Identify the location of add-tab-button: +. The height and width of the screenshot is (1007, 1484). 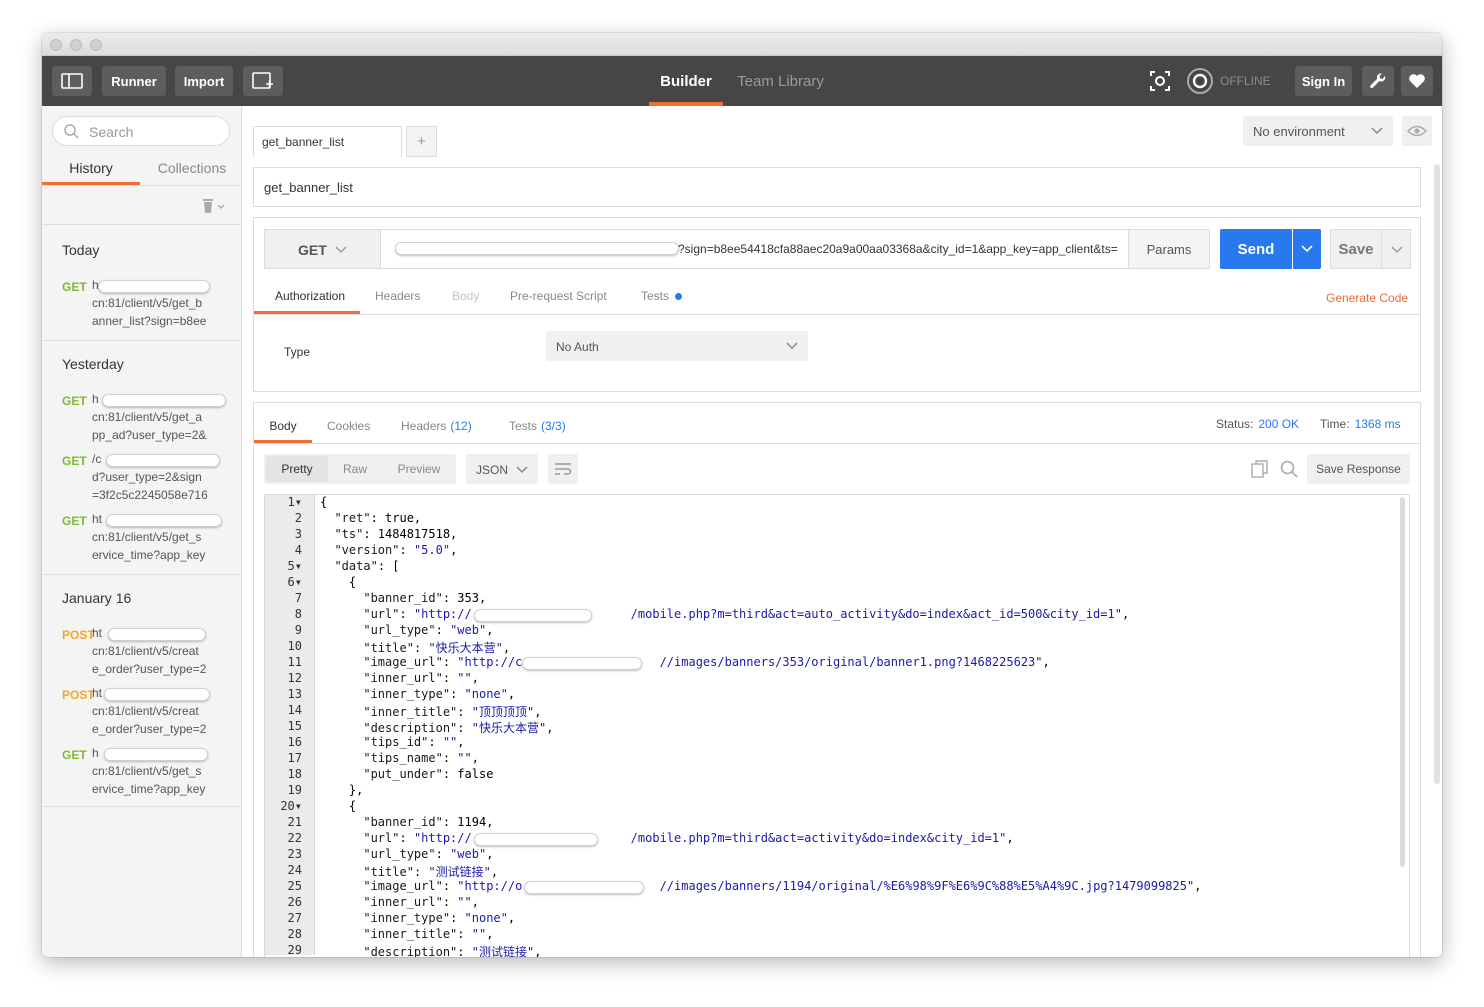
(421, 141).